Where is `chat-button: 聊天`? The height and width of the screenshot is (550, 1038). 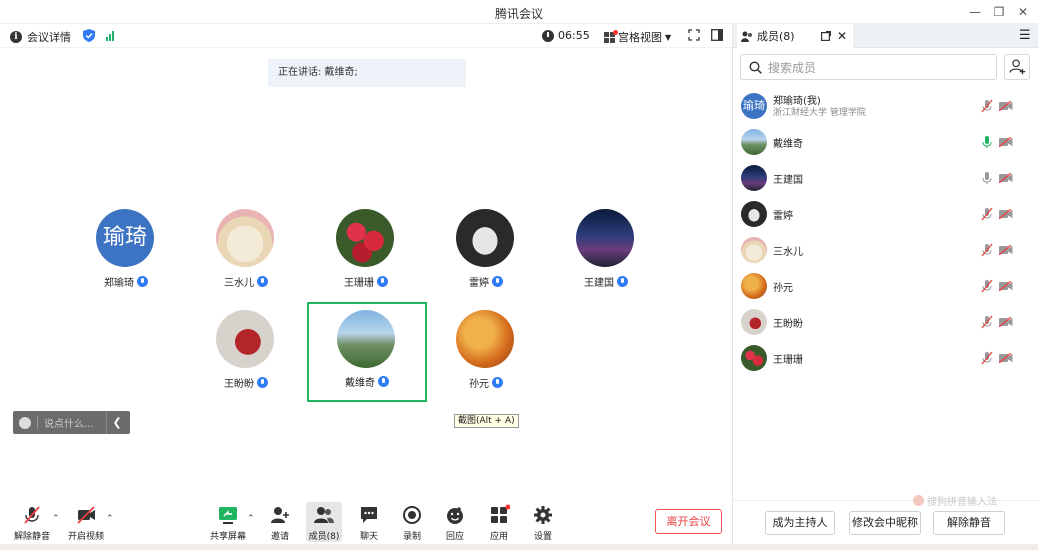
chat-button: 聊天 is located at coordinates (369, 522).